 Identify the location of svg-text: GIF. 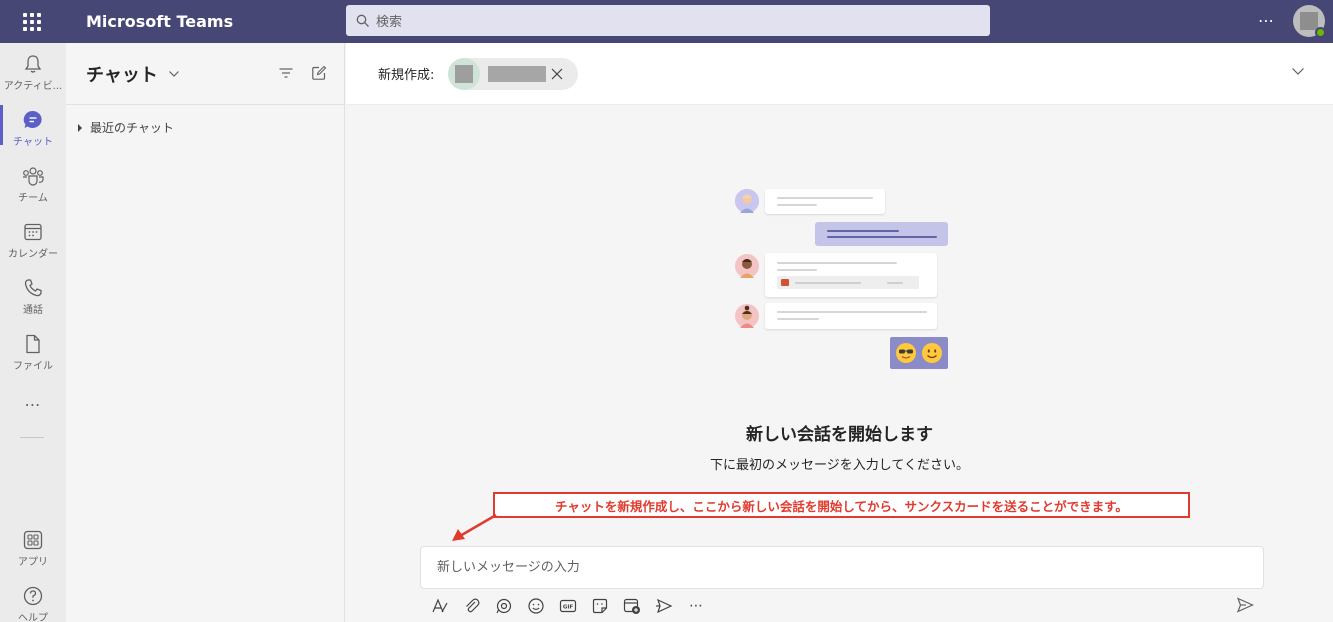
(568, 608).